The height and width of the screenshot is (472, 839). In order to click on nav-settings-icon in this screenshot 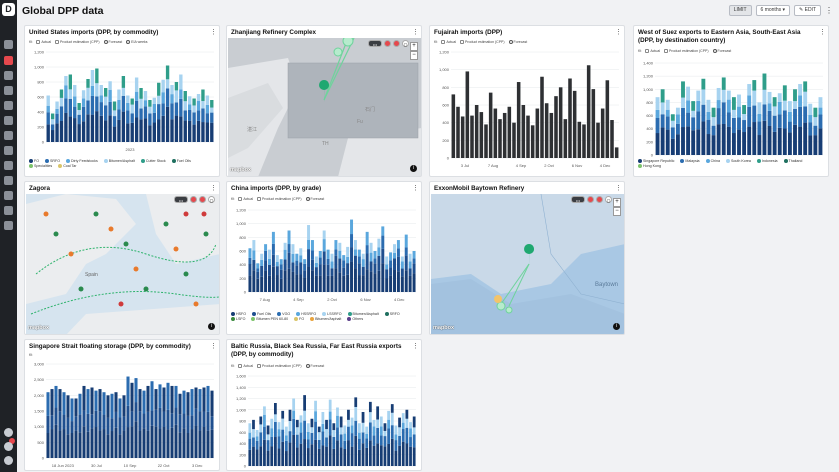, I will do `click(8, 195)`.